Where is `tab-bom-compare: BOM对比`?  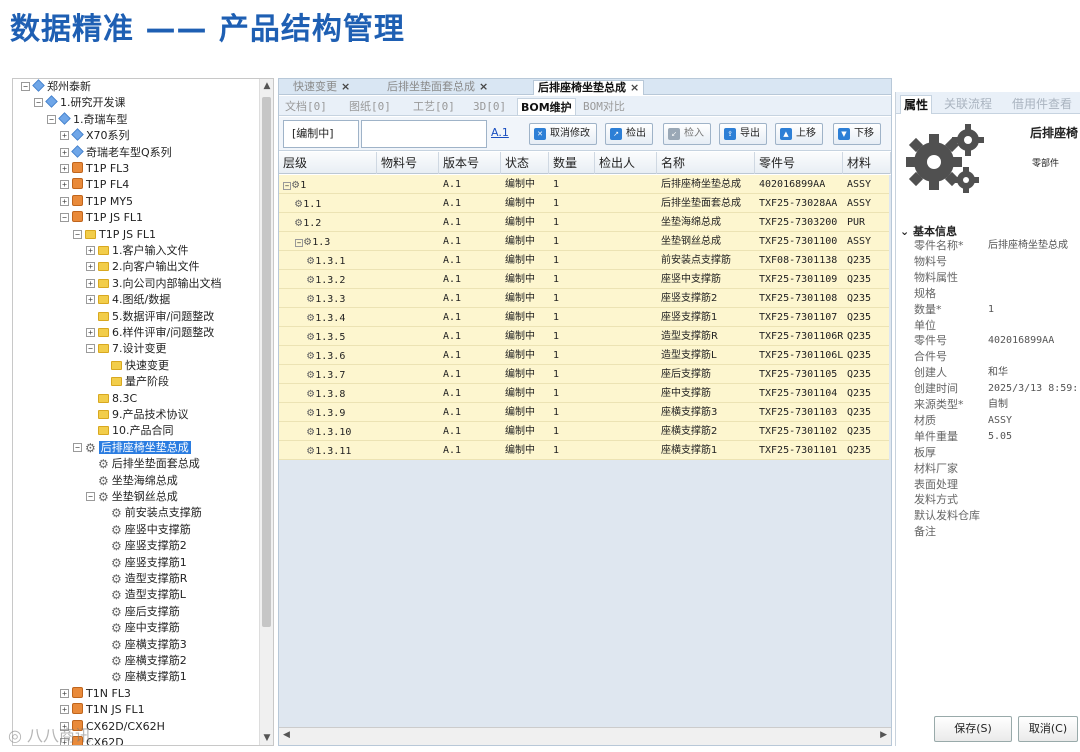 tab-bom-compare: BOM对比 is located at coordinates (604, 106).